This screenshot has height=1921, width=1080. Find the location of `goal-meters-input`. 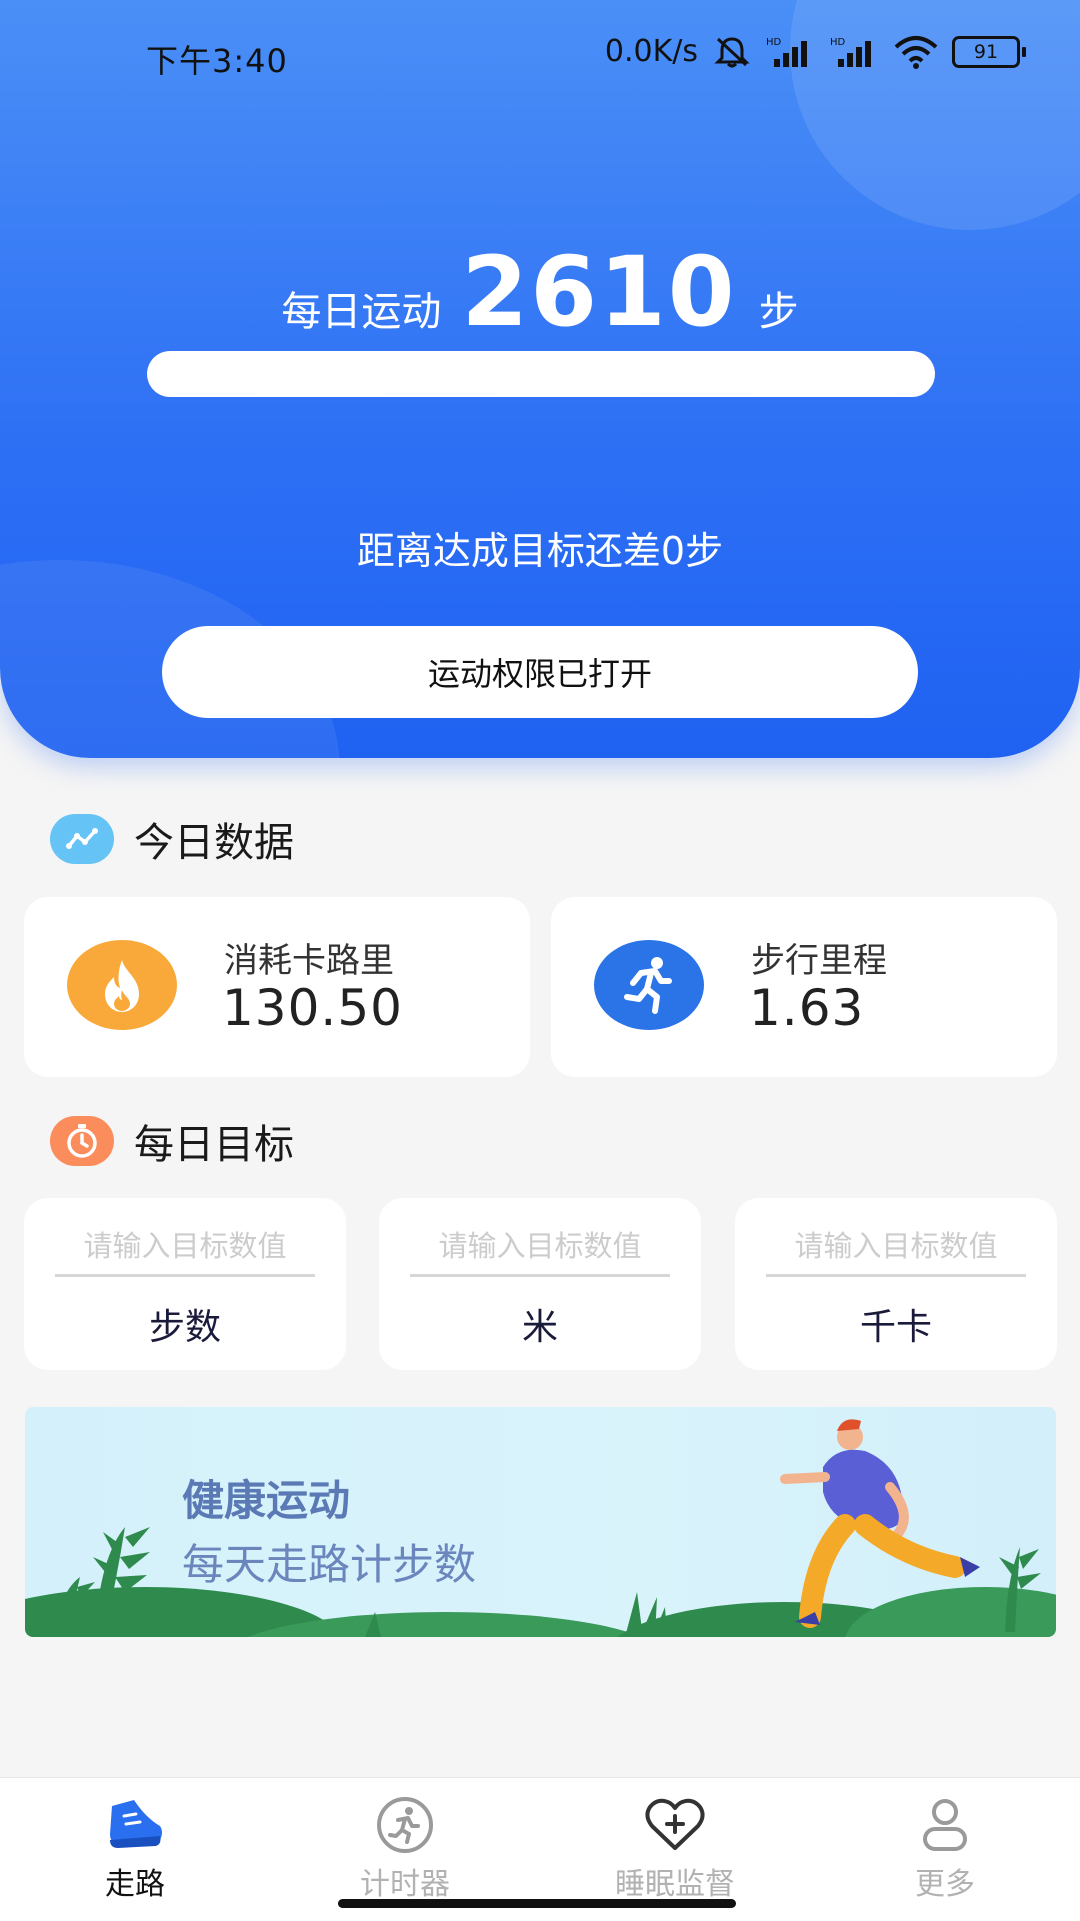

goal-meters-input is located at coordinates (540, 1247).